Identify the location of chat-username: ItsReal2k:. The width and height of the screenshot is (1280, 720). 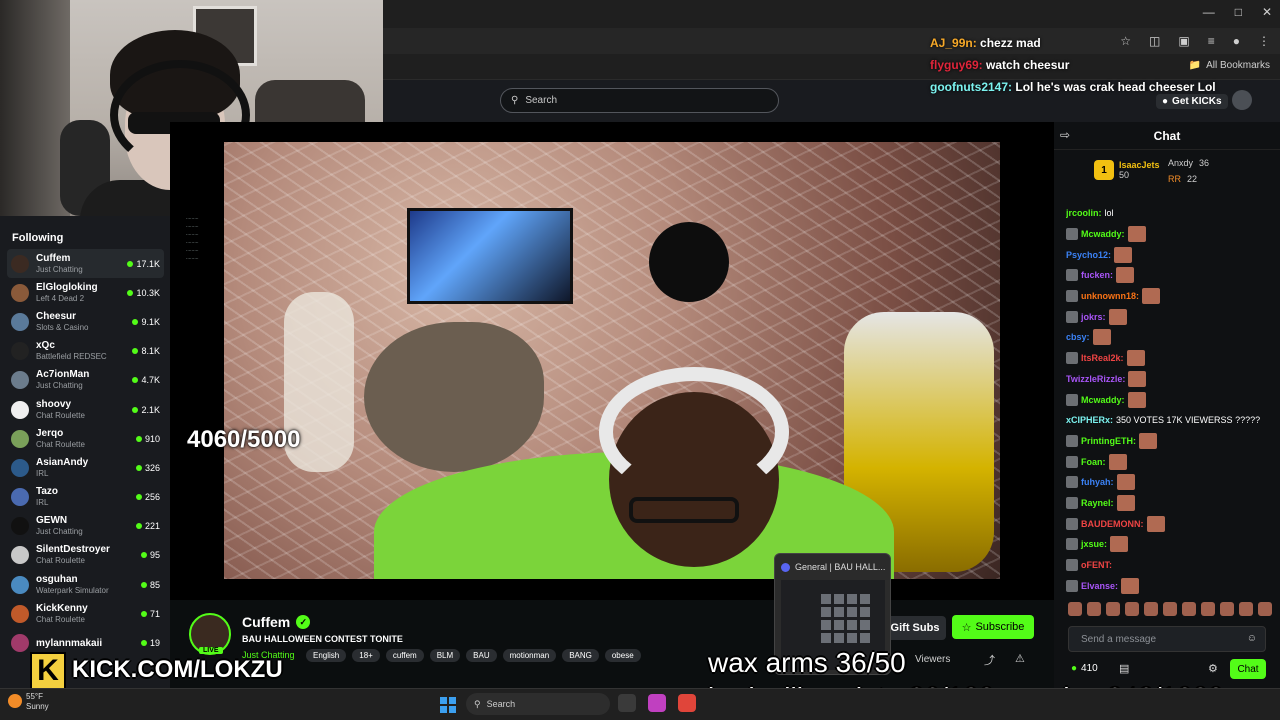
(1102, 358).